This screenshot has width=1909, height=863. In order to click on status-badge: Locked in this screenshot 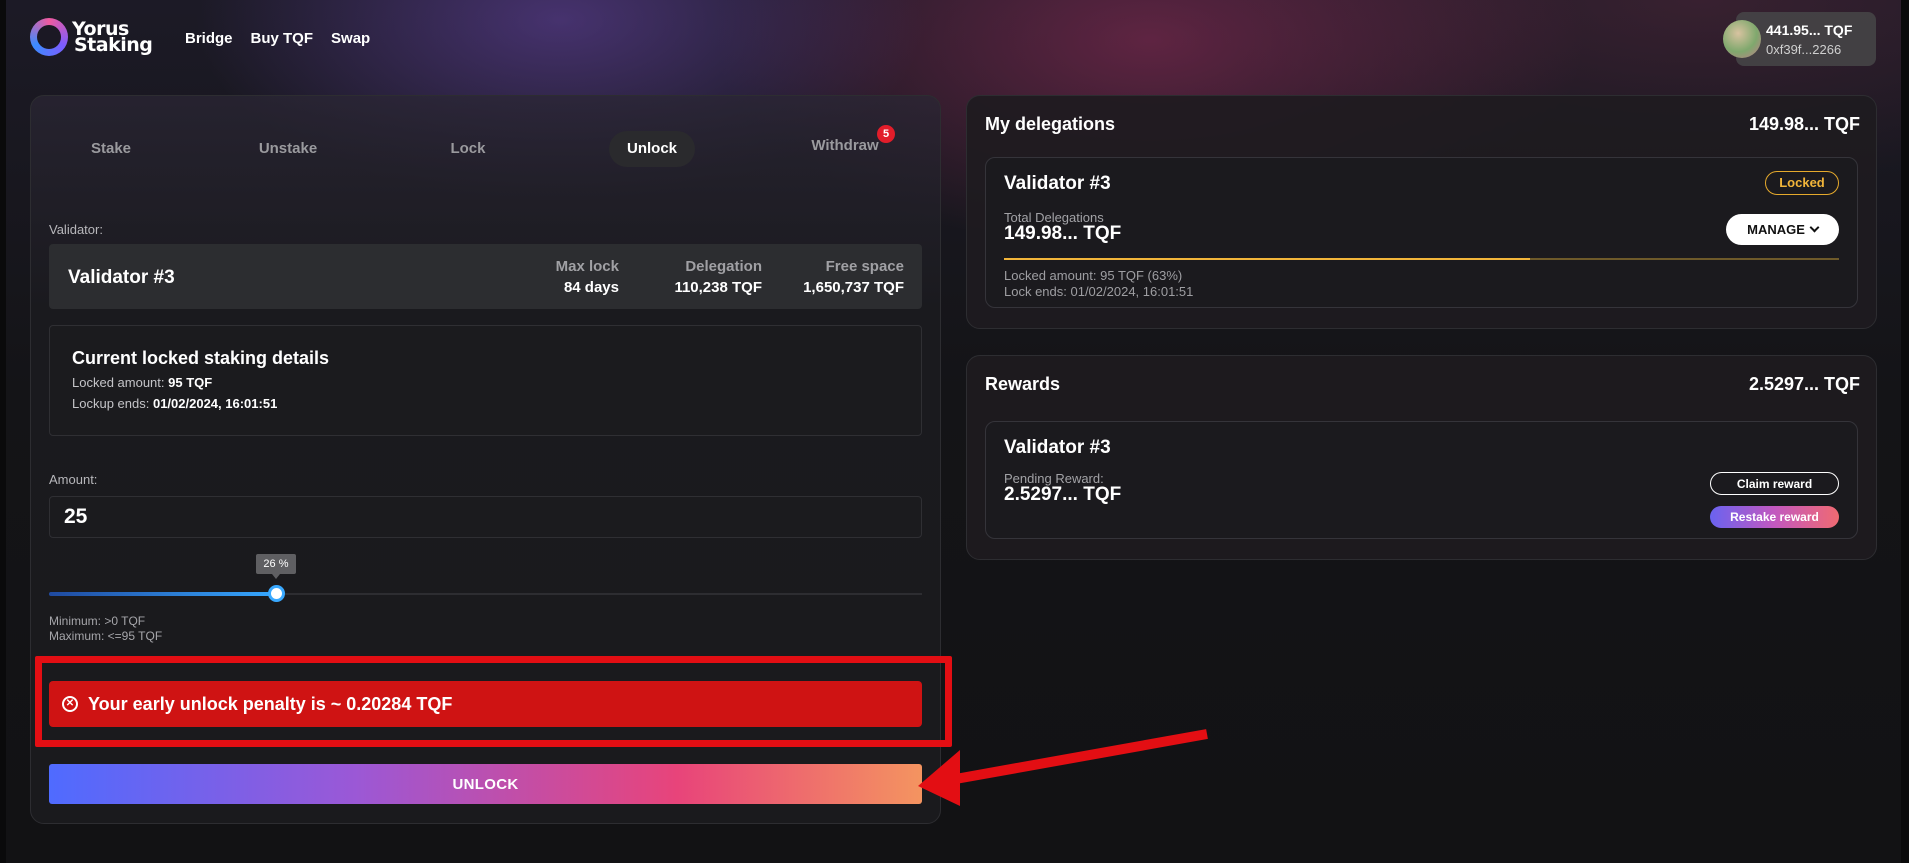, I will do `click(1802, 183)`.